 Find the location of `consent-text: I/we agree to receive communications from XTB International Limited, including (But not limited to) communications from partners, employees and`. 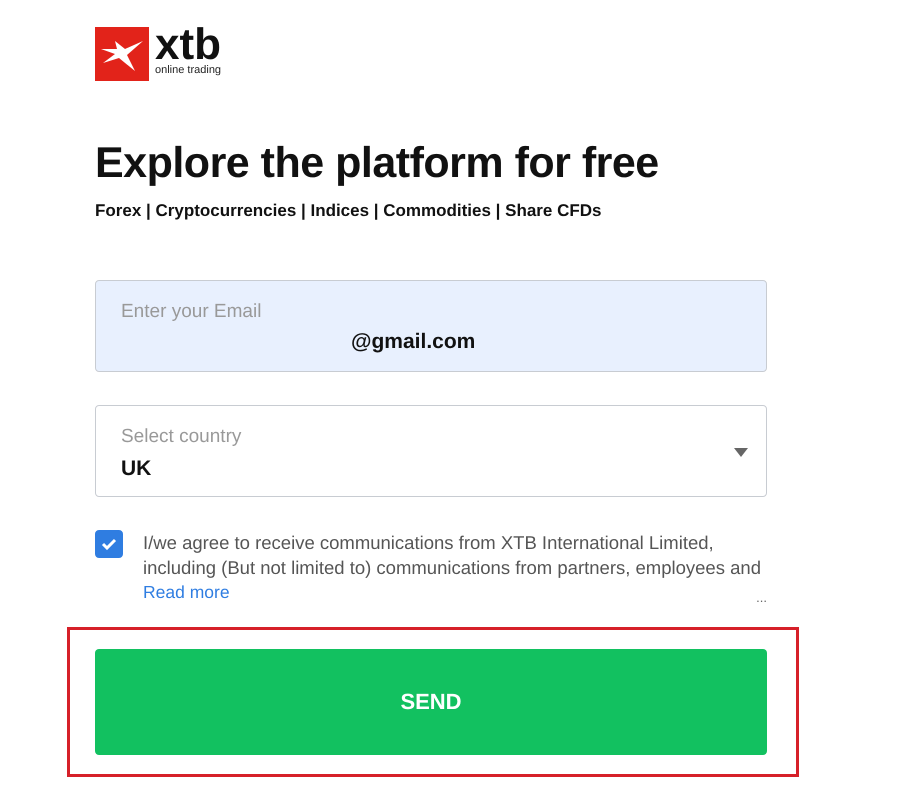

consent-text: I/we agree to receive communications from XTB International Limited, including (But not limited to) communications from partners, employees and is located at coordinates (452, 555).